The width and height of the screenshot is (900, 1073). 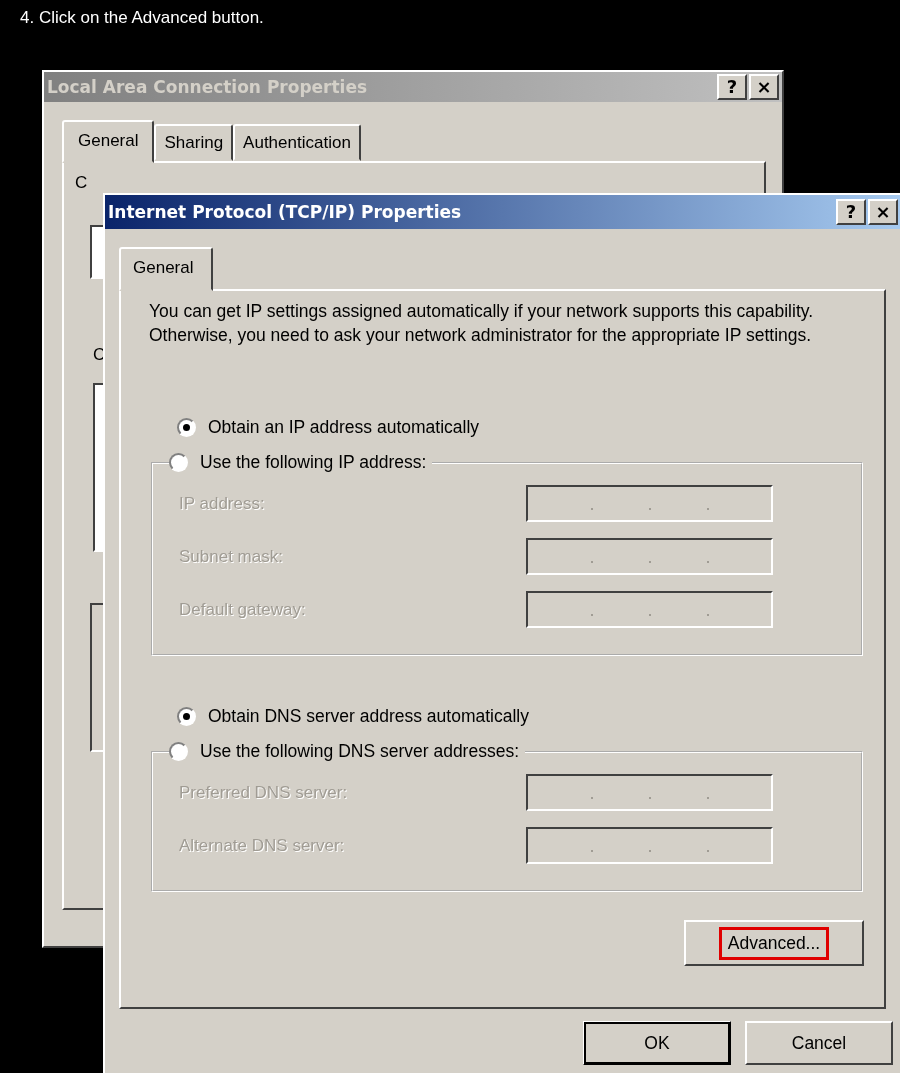 I want to click on dialog-button: Cancel, so click(x=819, y=1043).